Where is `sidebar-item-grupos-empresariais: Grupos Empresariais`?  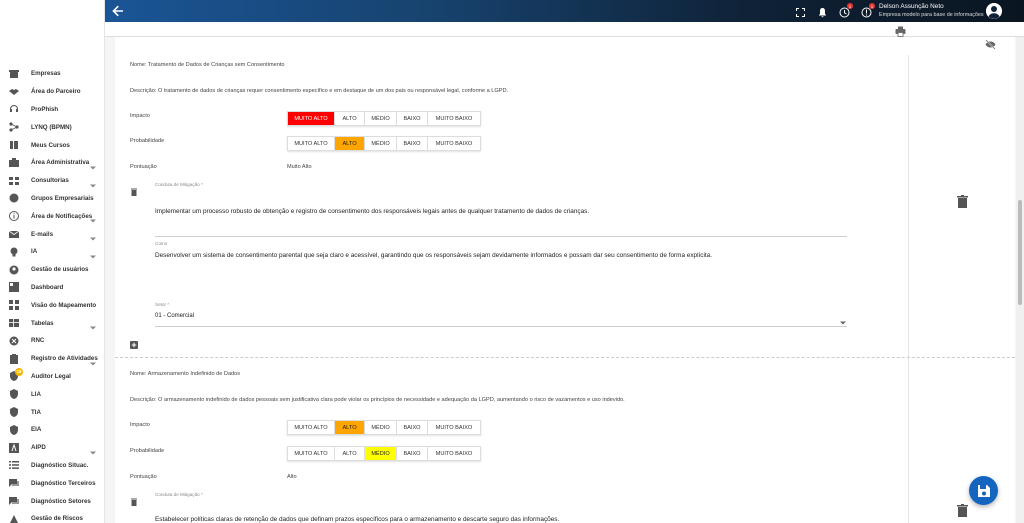
sidebar-item-grupos-empresariais: Grupos Empresariais is located at coordinates (52, 199).